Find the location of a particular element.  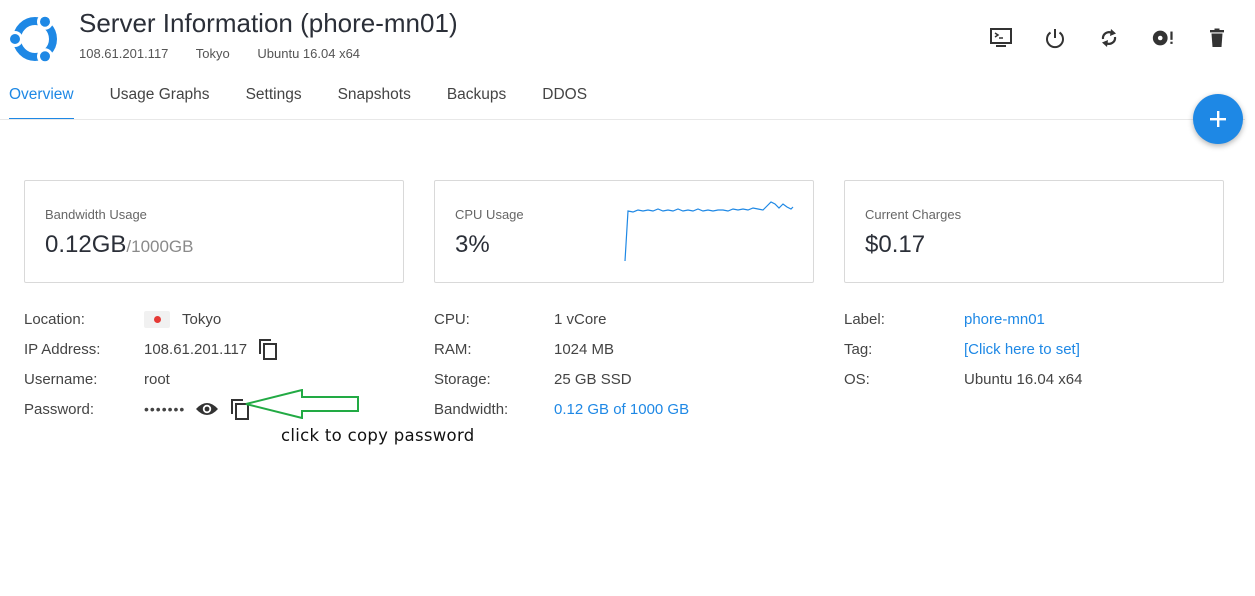

current-charges-label: Current Charges is located at coordinates (913, 214).